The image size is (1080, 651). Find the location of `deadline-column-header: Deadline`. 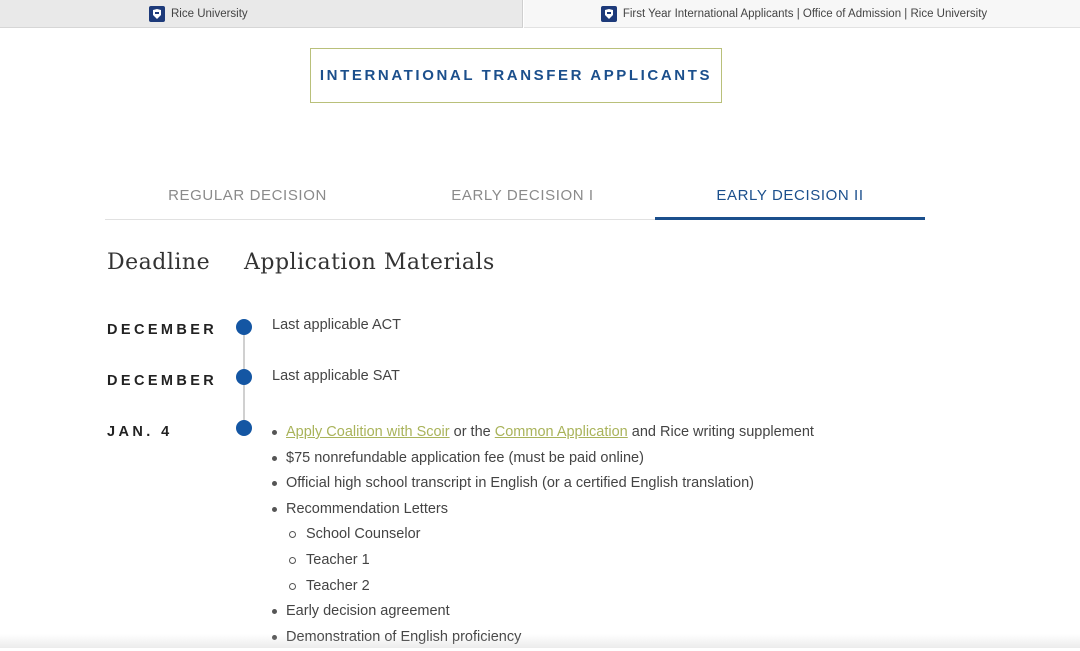

deadline-column-header: Deadline is located at coordinates (159, 262).